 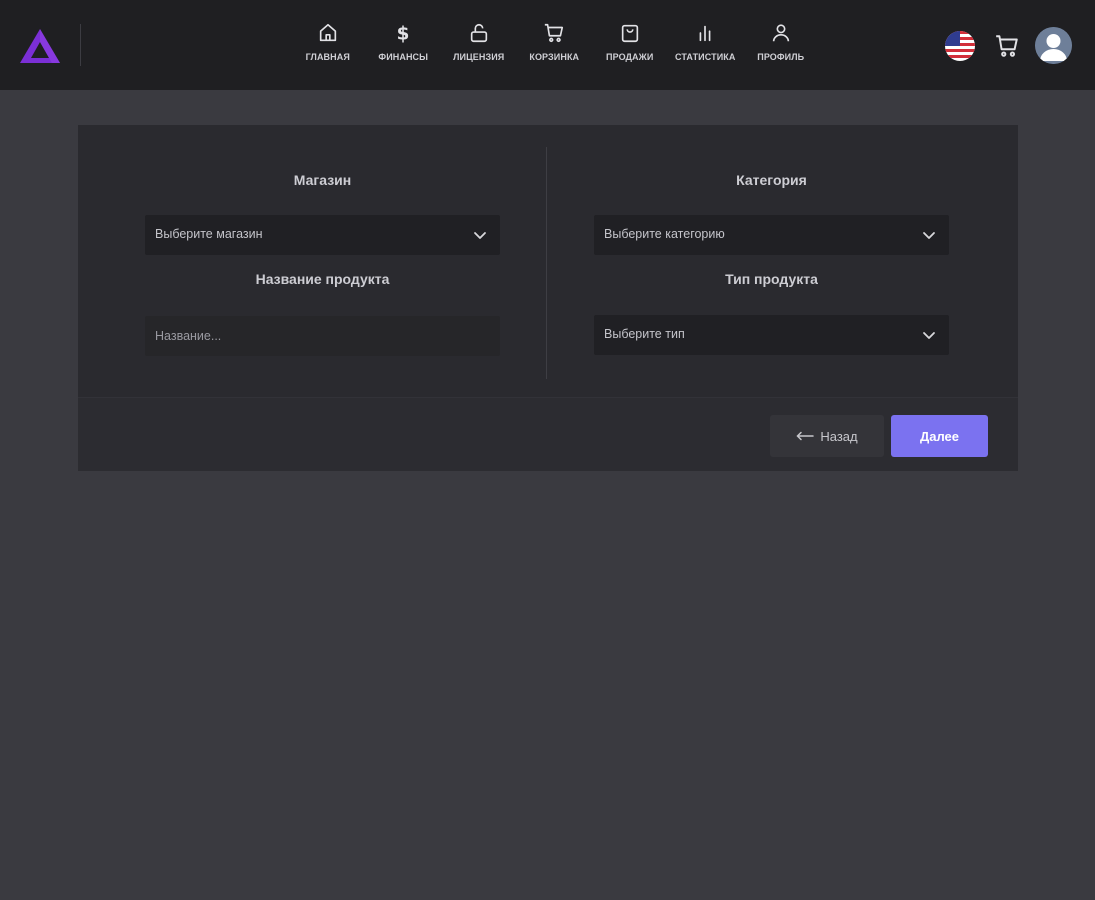 What do you see at coordinates (629, 33) in the screenshot?
I see `shopping-bag-icon` at bounding box center [629, 33].